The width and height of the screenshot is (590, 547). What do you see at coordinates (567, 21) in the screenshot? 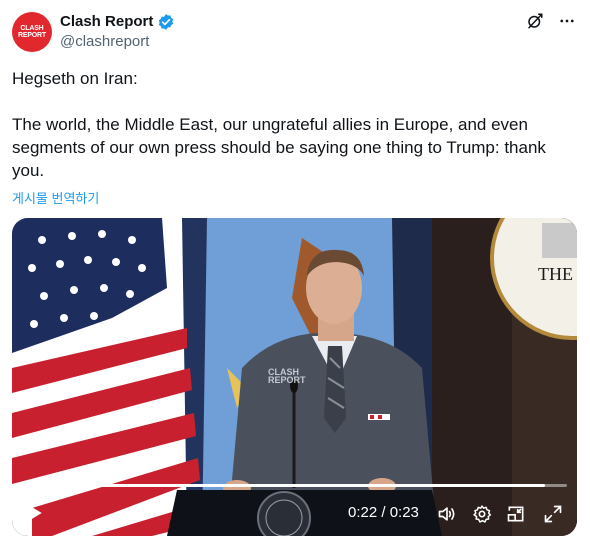
I see `more-icon` at bounding box center [567, 21].